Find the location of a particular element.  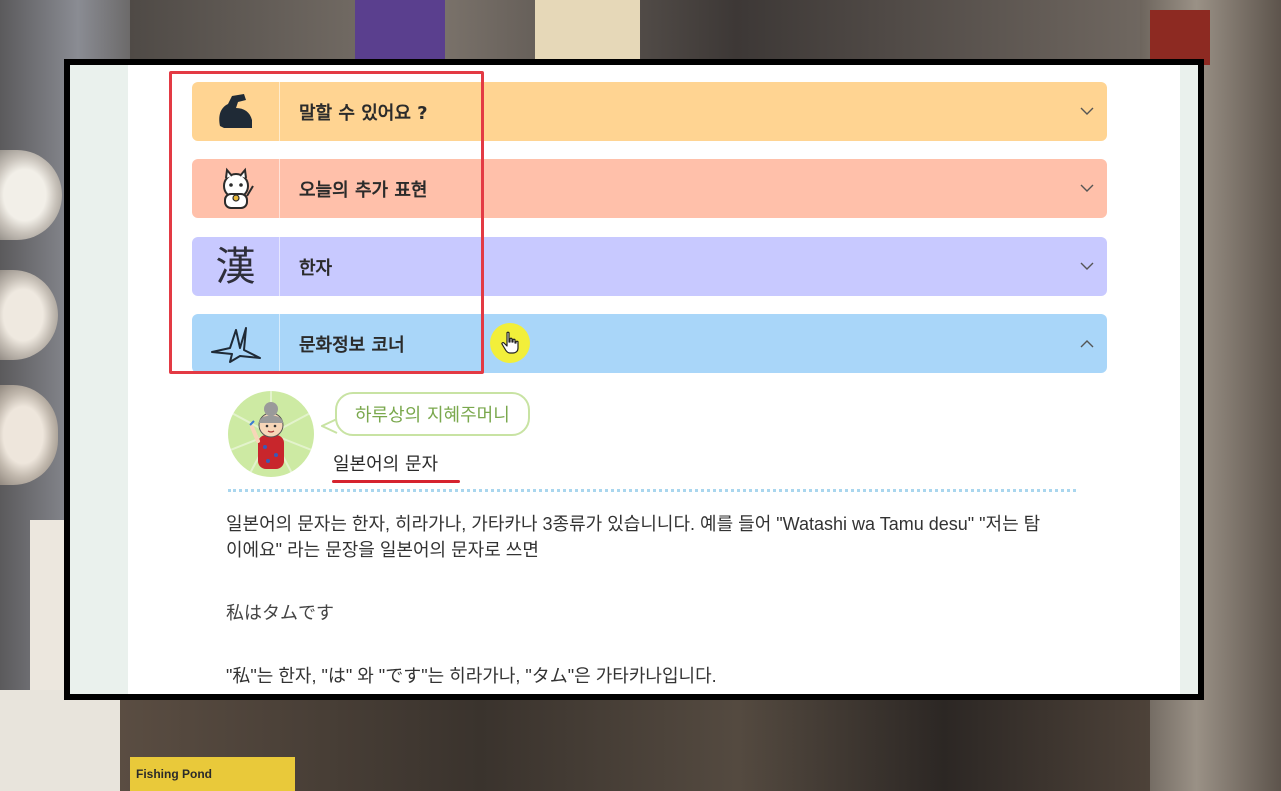

white-sign is located at coordinates (60, 740).